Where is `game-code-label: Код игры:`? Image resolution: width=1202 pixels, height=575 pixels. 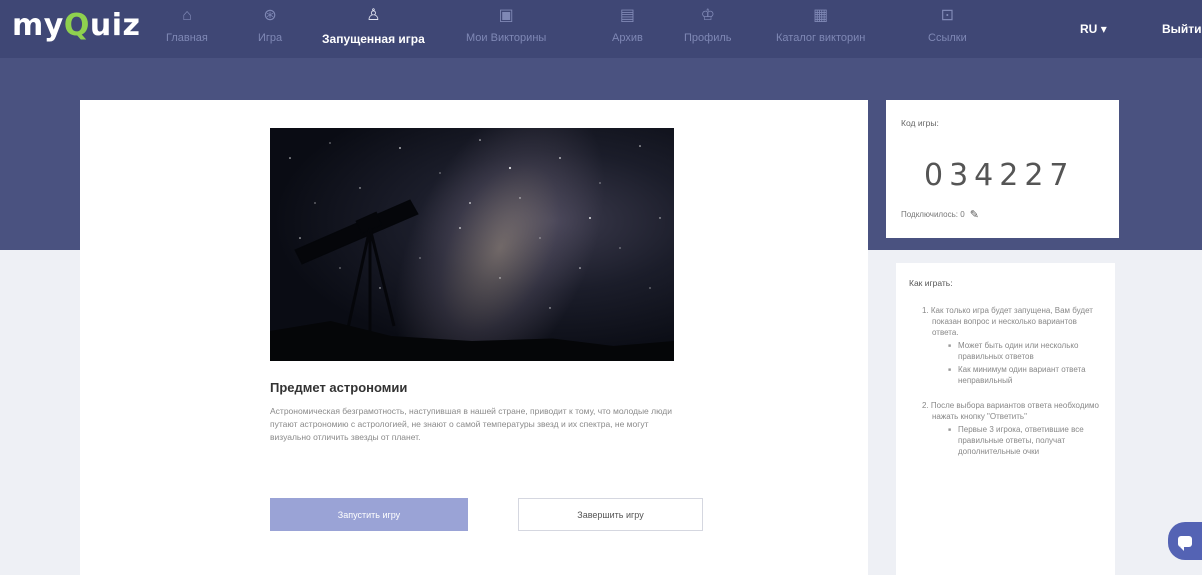
game-code-label: Код игры: is located at coordinates (920, 123).